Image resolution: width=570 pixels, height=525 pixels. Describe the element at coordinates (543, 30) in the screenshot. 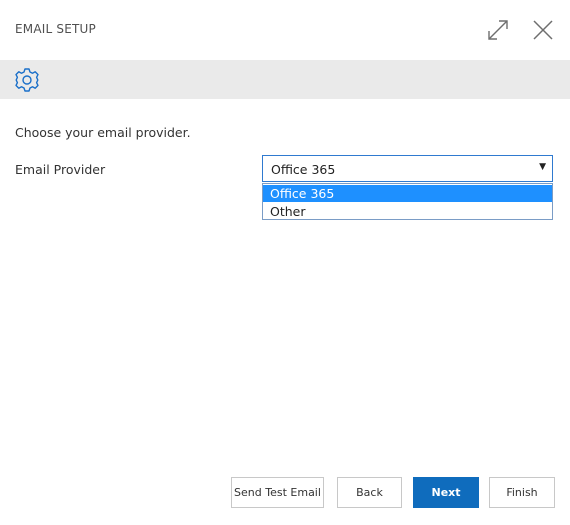

I see `close-icon` at that location.